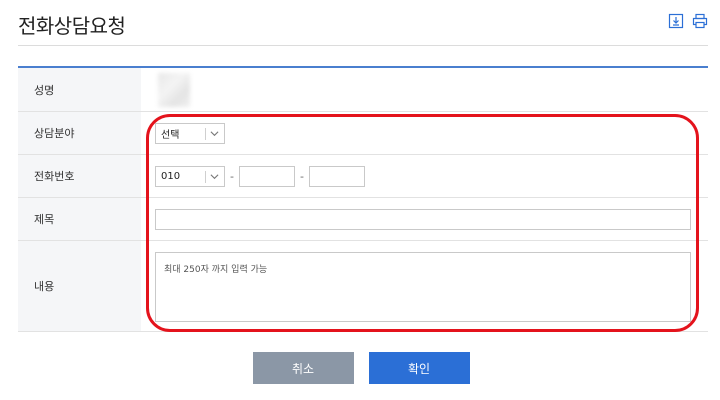  Describe the element at coordinates (79, 176) in the screenshot. I see `phone-label: 전화번호` at that location.